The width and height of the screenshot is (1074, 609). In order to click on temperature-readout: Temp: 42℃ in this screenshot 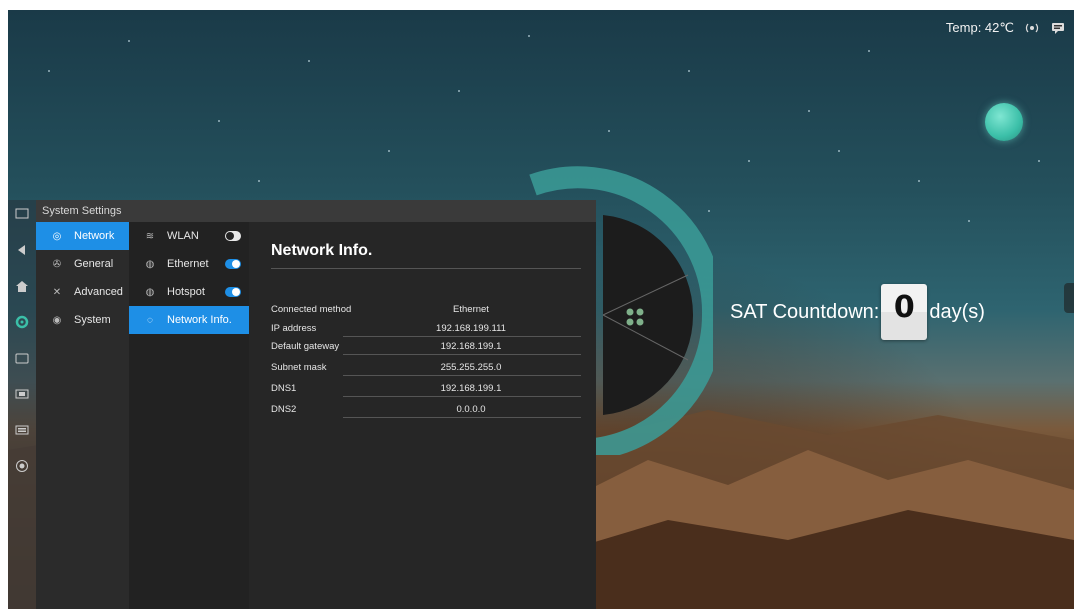, I will do `click(979, 27)`.